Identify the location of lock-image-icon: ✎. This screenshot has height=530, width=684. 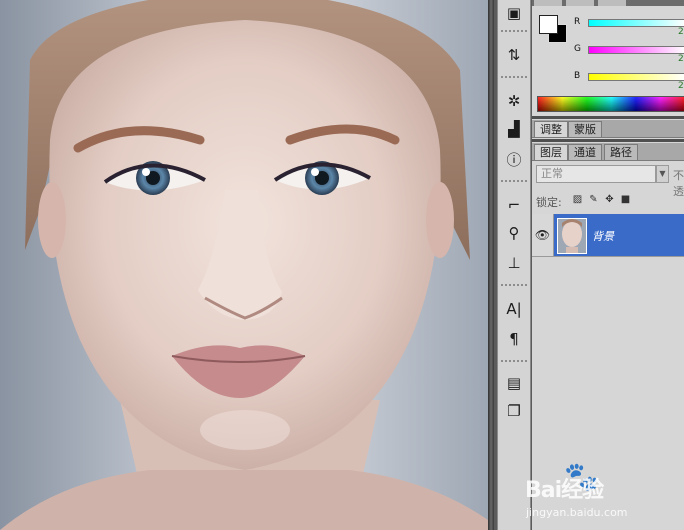
(593, 200).